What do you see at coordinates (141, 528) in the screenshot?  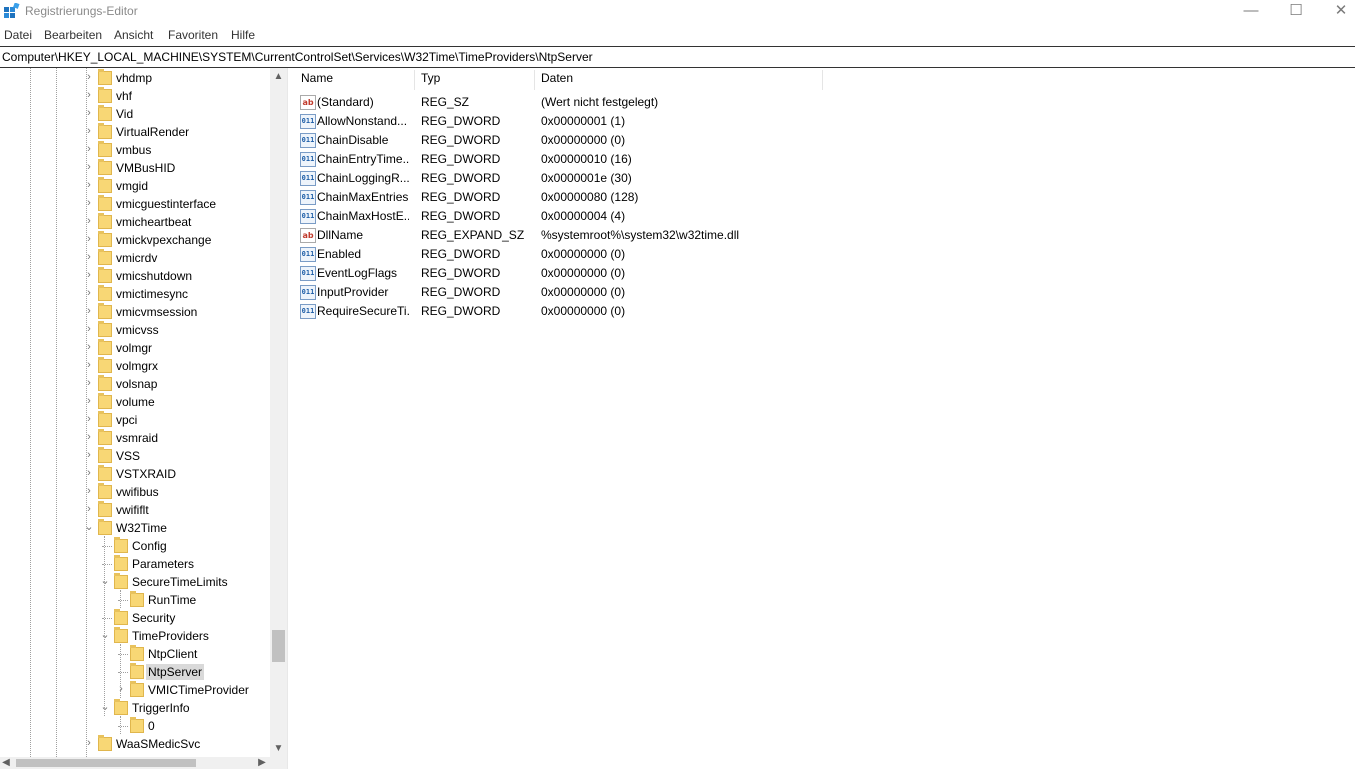 I see `tree-item-label: W32Time` at bounding box center [141, 528].